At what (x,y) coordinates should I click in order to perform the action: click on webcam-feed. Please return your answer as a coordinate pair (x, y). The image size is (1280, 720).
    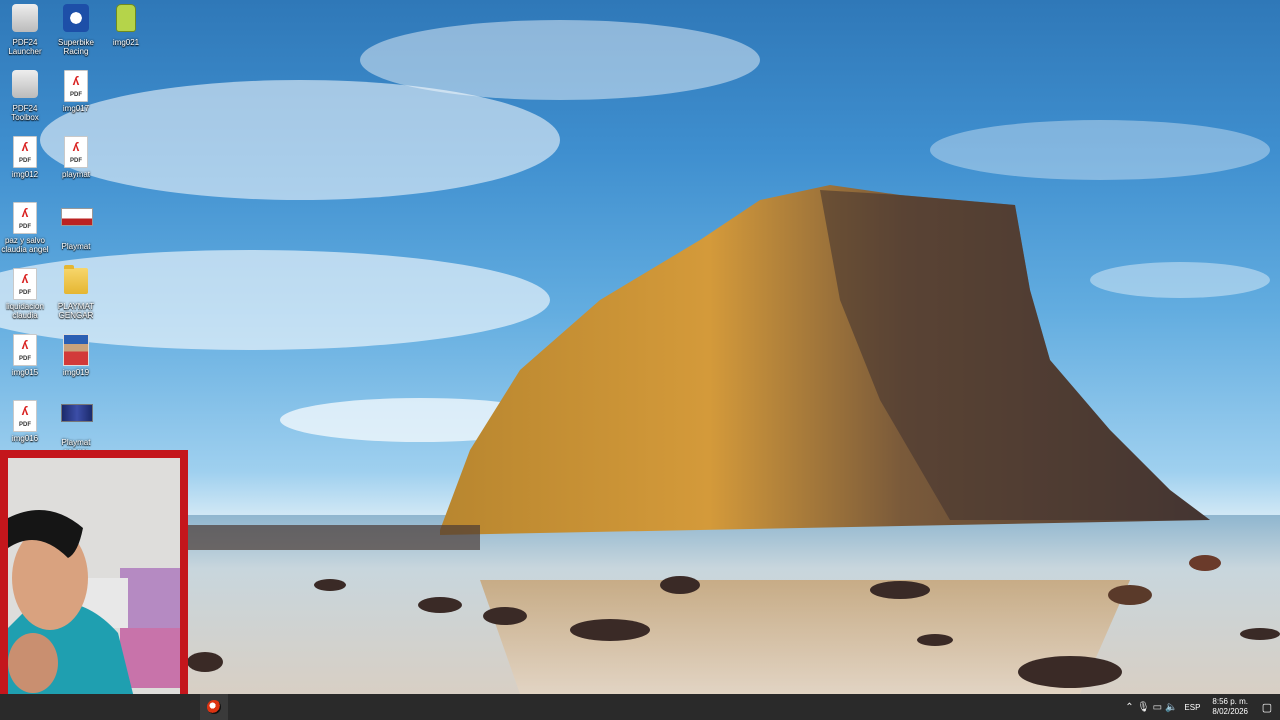
    Looking at the image, I should click on (94, 586).